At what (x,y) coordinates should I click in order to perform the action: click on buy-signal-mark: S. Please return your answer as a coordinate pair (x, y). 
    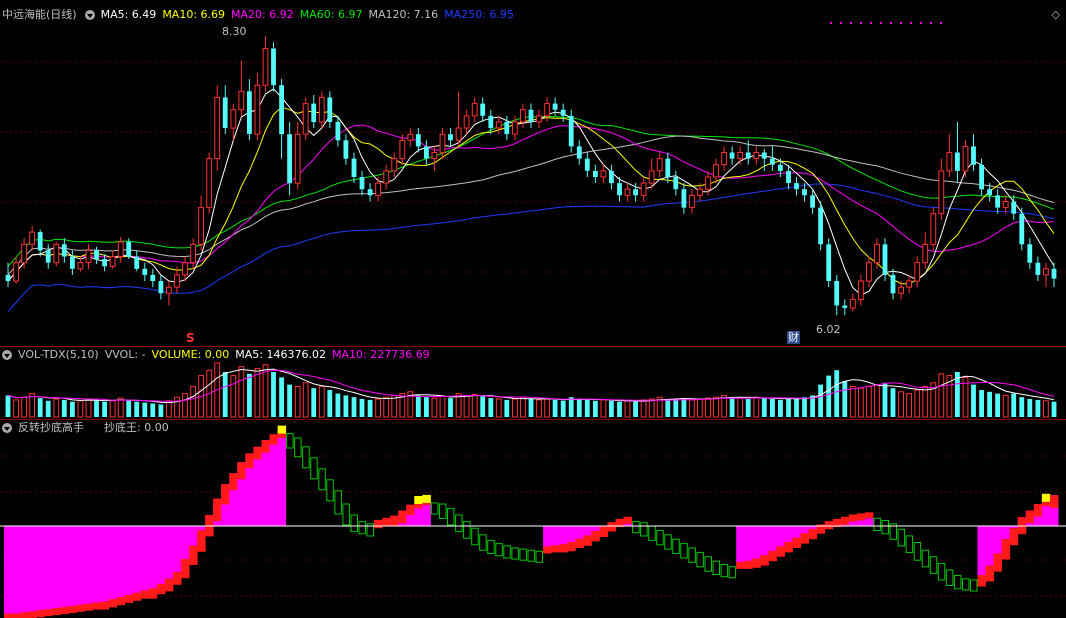
    Looking at the image, I should click on (190, 338).